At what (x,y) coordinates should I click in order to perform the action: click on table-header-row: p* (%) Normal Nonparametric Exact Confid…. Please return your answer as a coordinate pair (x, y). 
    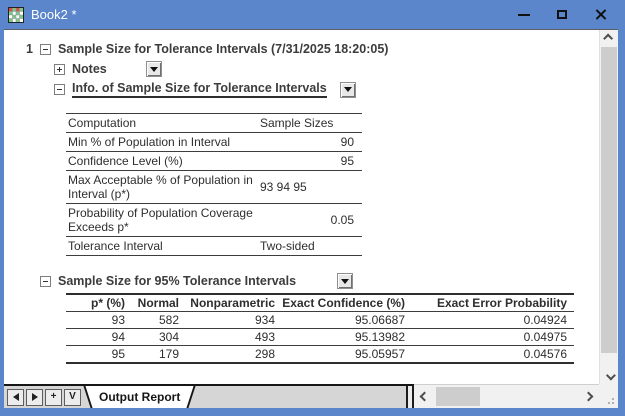
    Looking at the image, I should click on (320, 303).